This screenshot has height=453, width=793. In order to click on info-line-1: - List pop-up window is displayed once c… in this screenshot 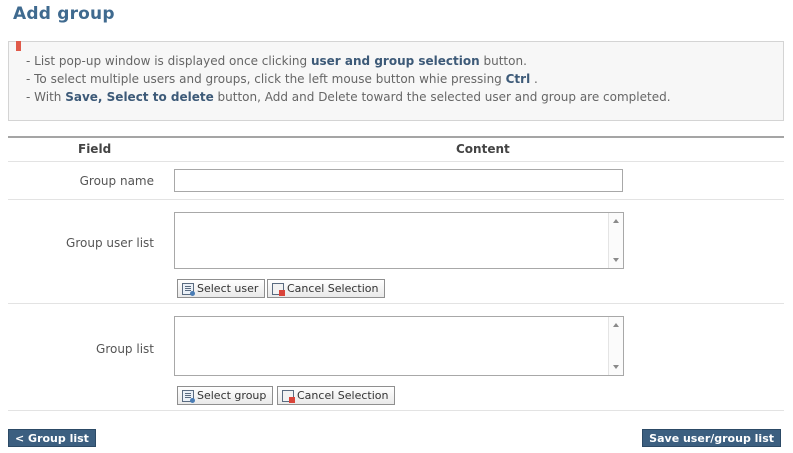, I will do `click(276, 61)`.